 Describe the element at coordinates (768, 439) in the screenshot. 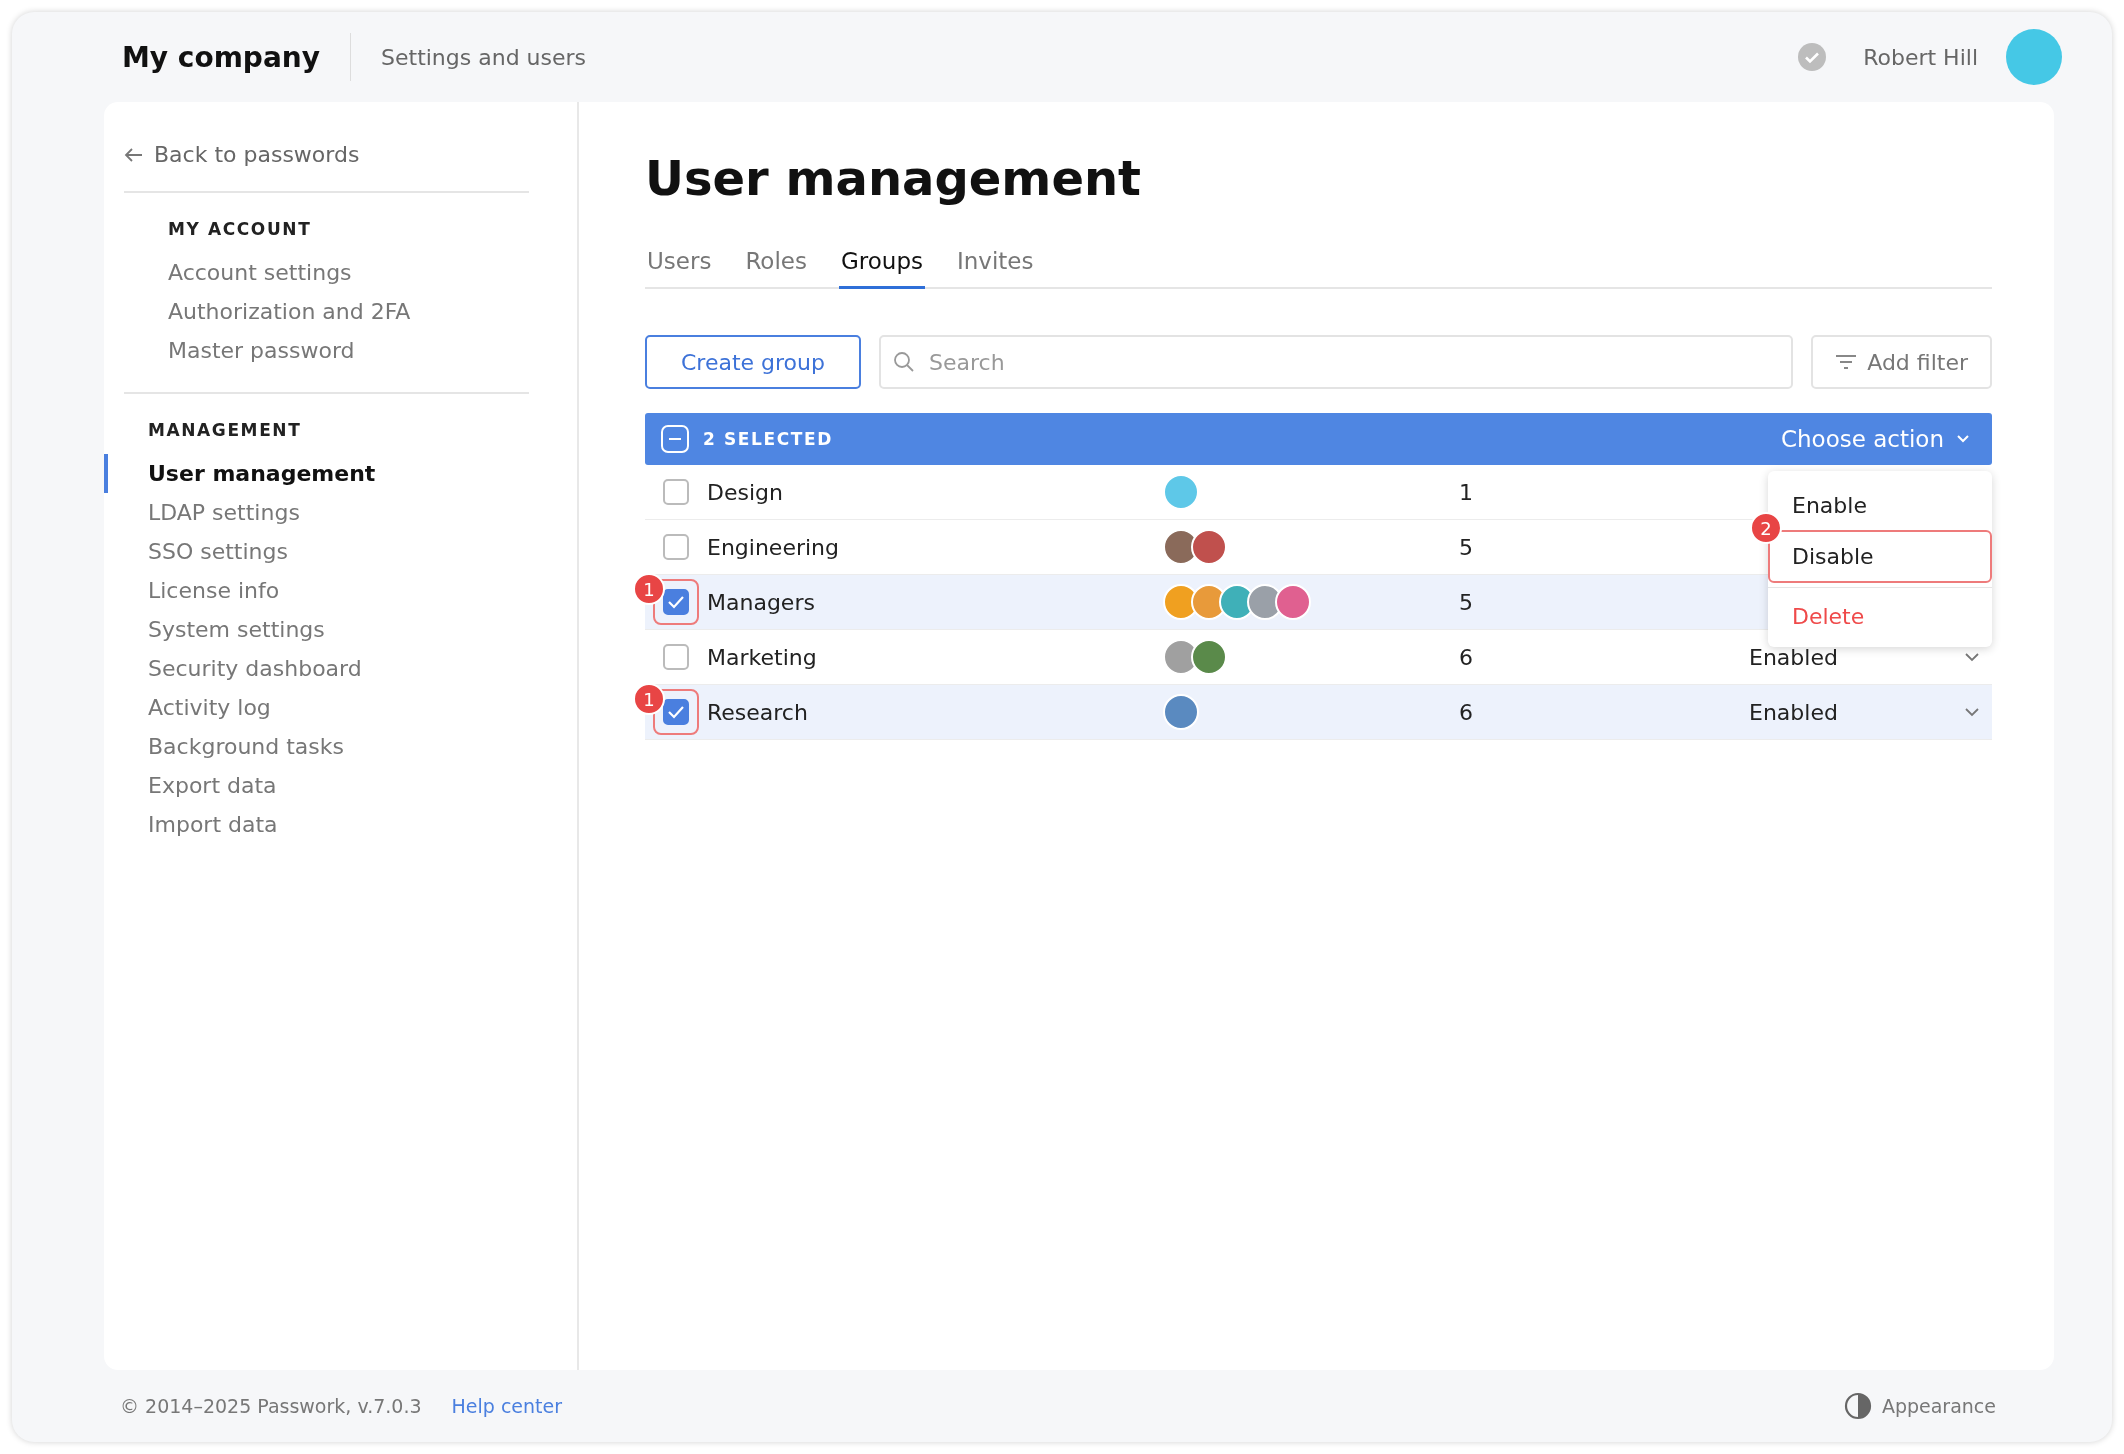

I see `selected-count: 2 SELECTED` at that location.